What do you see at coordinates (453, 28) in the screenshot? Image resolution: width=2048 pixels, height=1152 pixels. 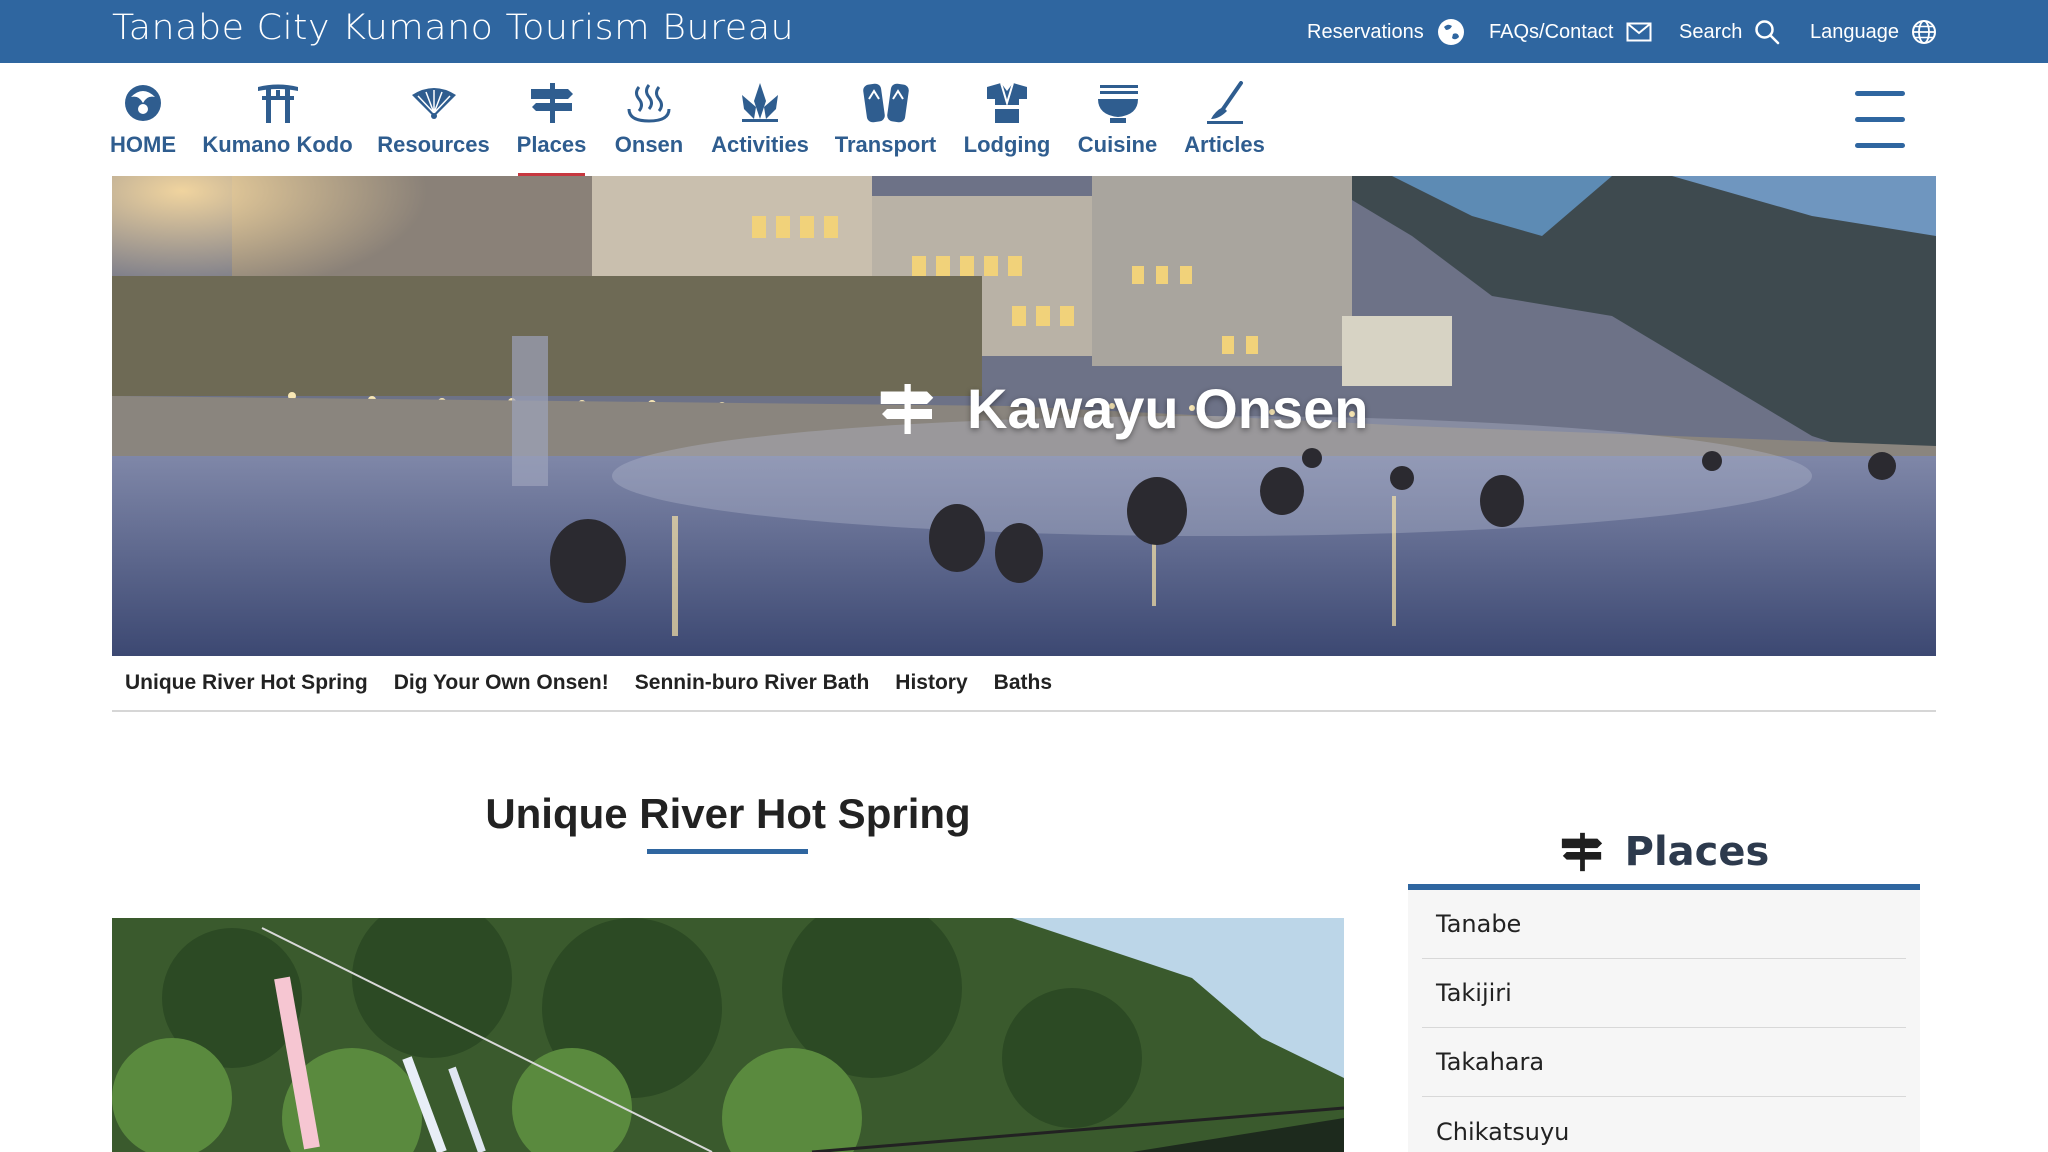 I see `site-title: Tanabe City Kumano Tourism Bureau` at bounding box center [453, 28].